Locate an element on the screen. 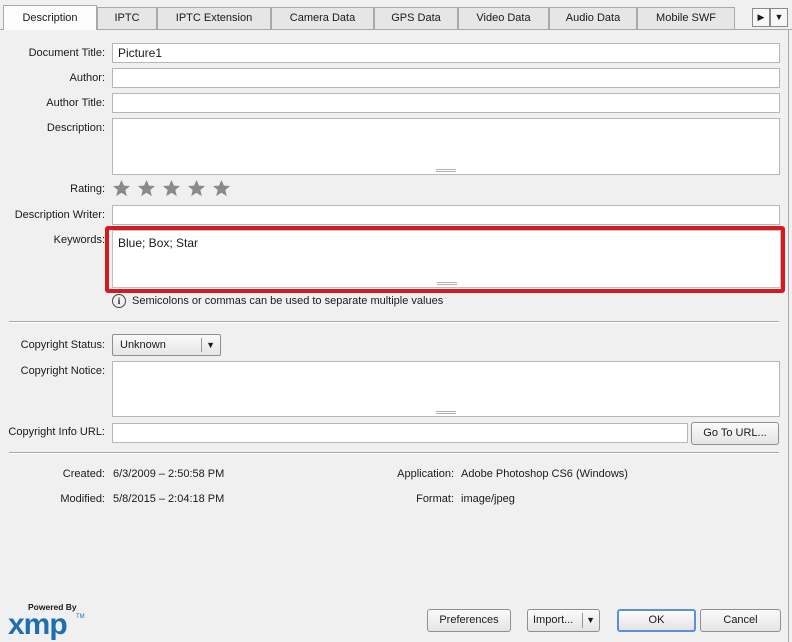  tab-description: Description is located at coordinates (50, 17).